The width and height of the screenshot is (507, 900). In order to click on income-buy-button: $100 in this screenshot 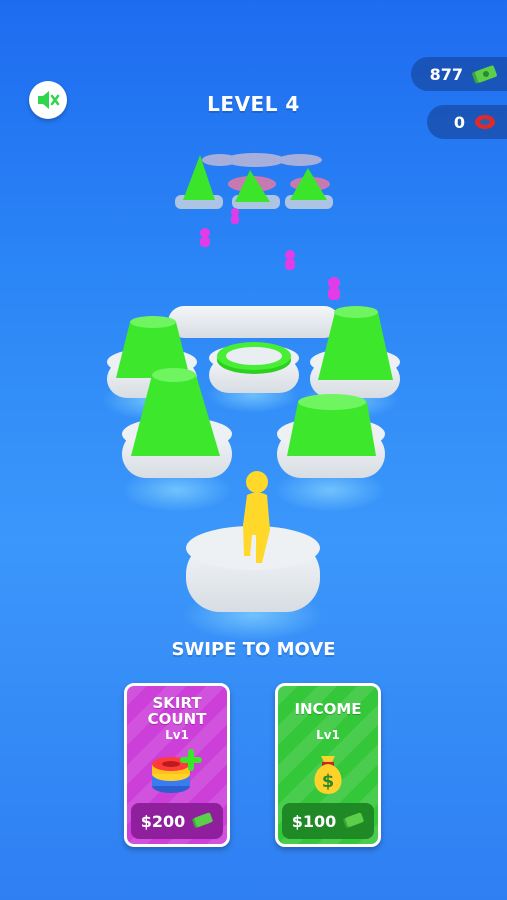, I will do `click(328, 821)`.